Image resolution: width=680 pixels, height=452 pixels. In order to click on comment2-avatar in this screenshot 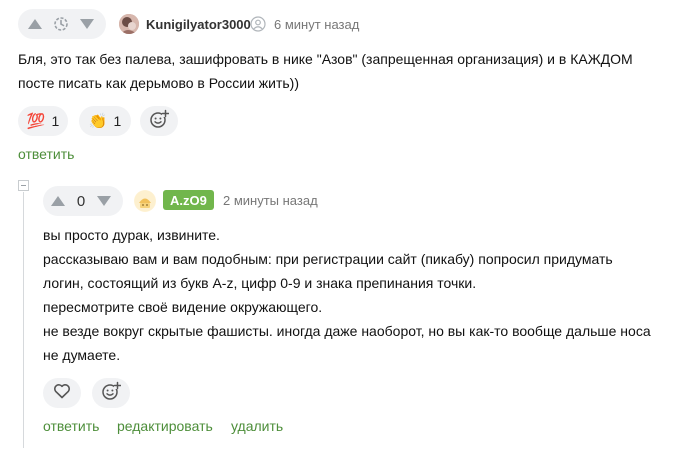, I will do `click(145, 201)`.